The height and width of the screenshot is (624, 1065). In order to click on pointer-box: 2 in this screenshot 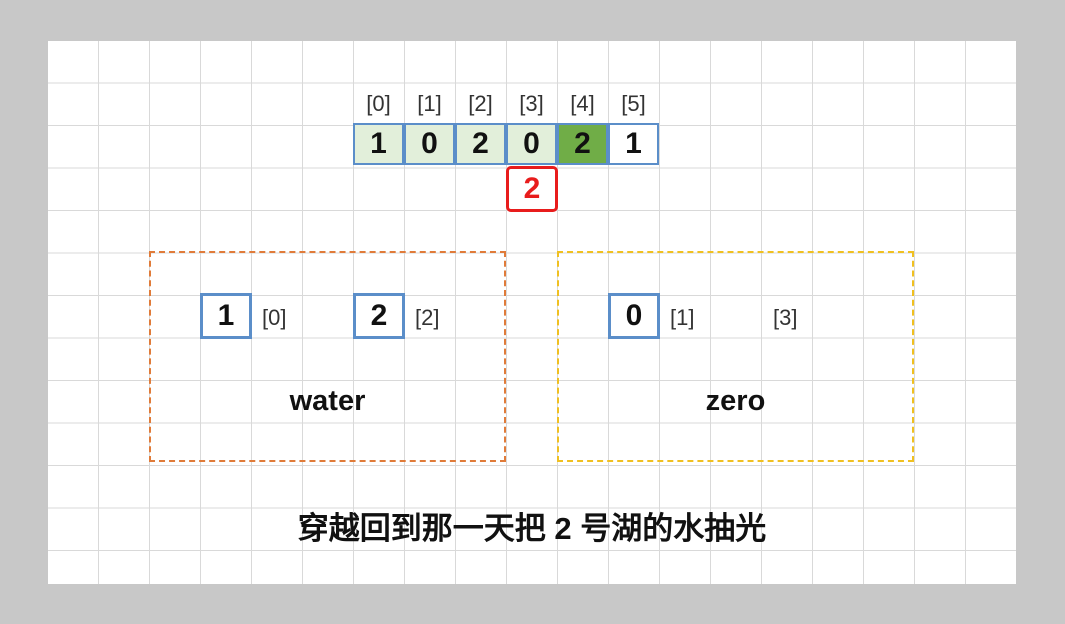, I will do `click(532, 189)`.